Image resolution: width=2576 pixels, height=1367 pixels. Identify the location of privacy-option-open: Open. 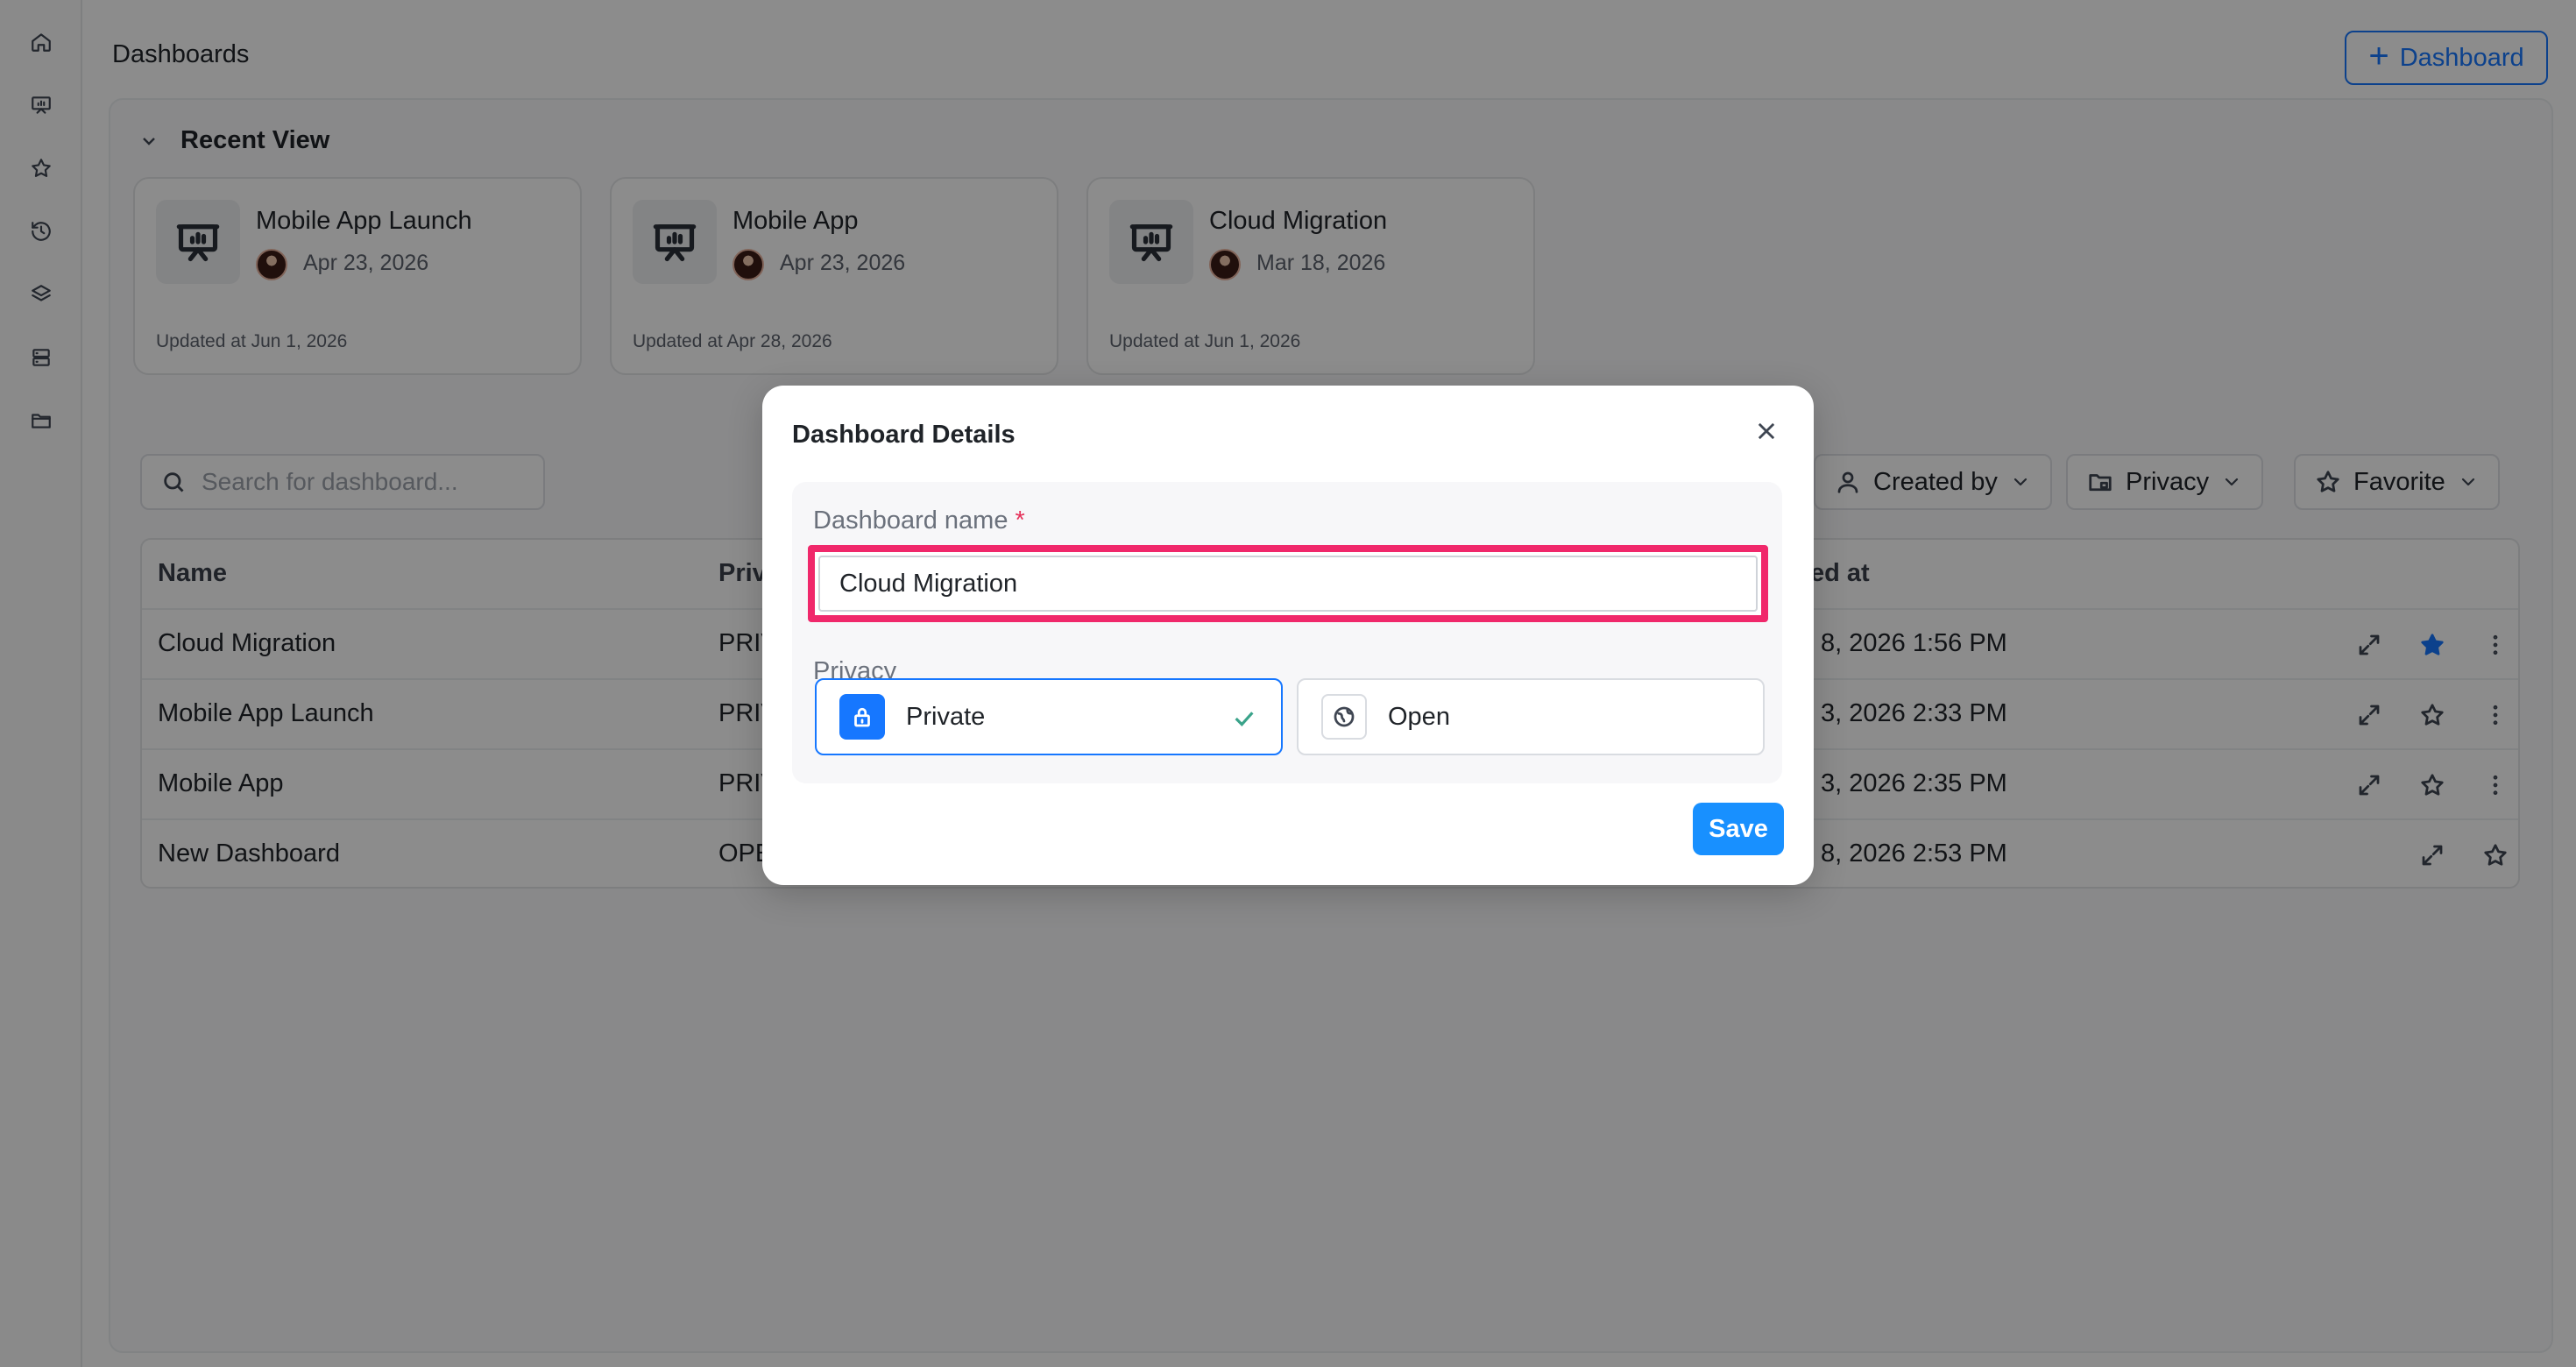
(1531, 716).